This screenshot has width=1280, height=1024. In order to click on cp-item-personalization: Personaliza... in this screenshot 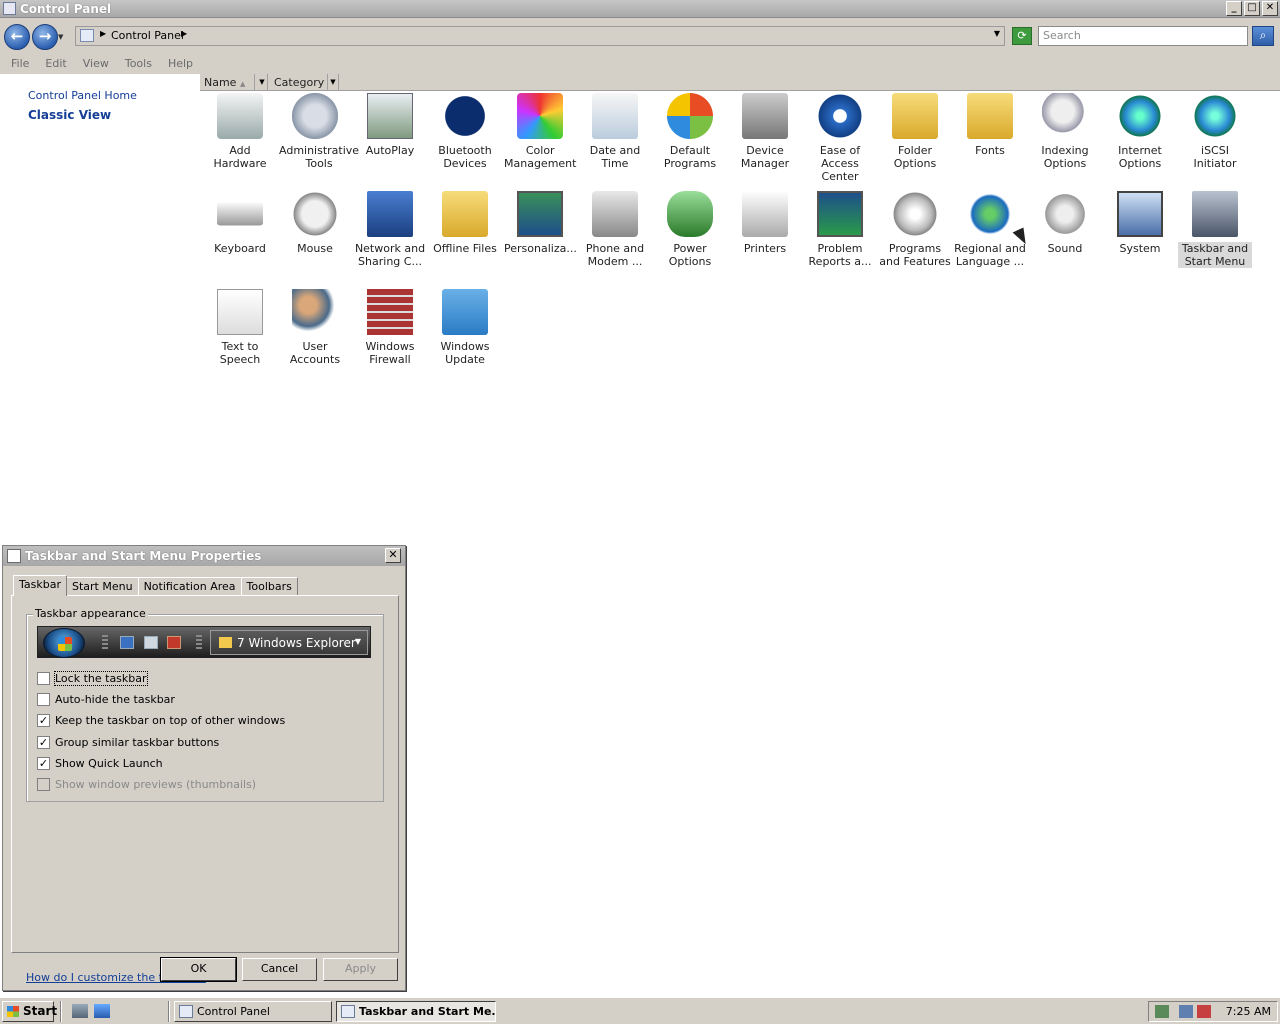, I will do `click(540, 223)`.